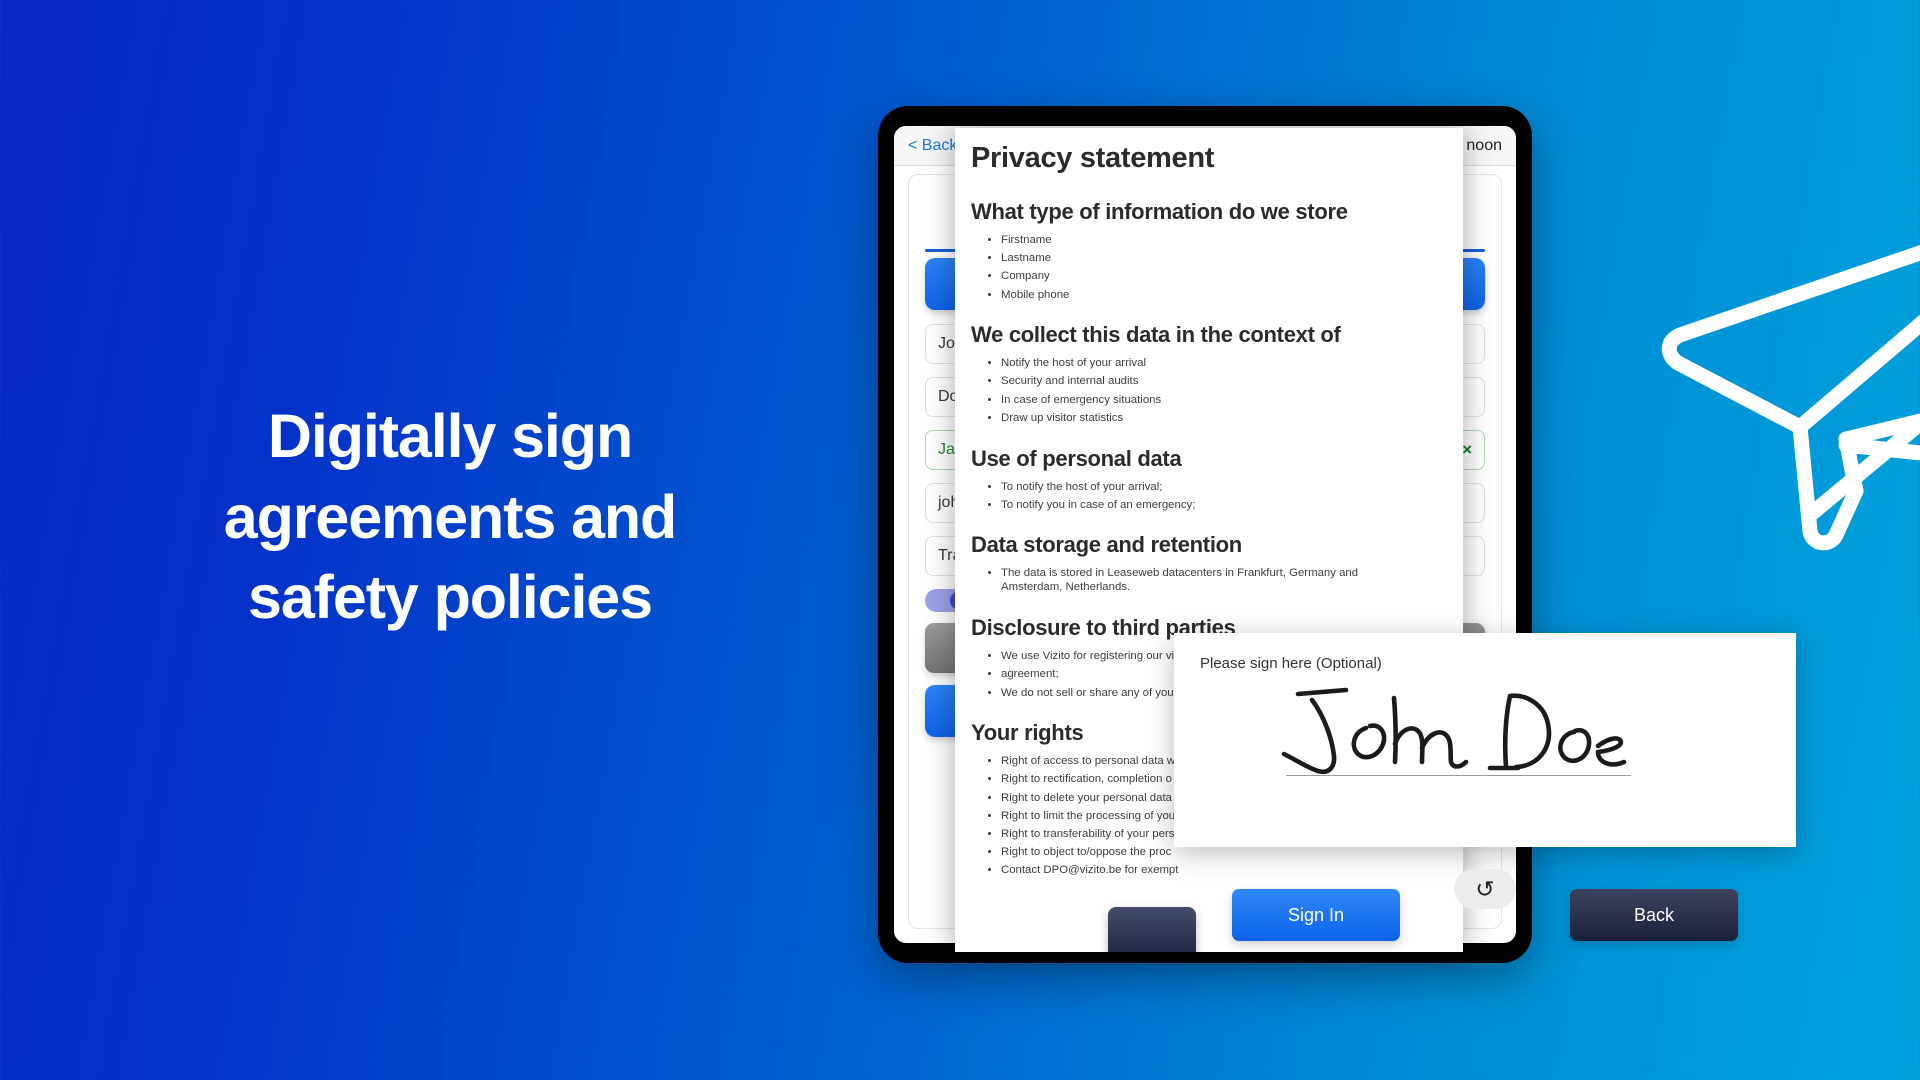 This screenshot has height=1080, width=1920. Describe the element at coordinates (1485, 732) in the screenshot. I see `signature-canvas` at that location.